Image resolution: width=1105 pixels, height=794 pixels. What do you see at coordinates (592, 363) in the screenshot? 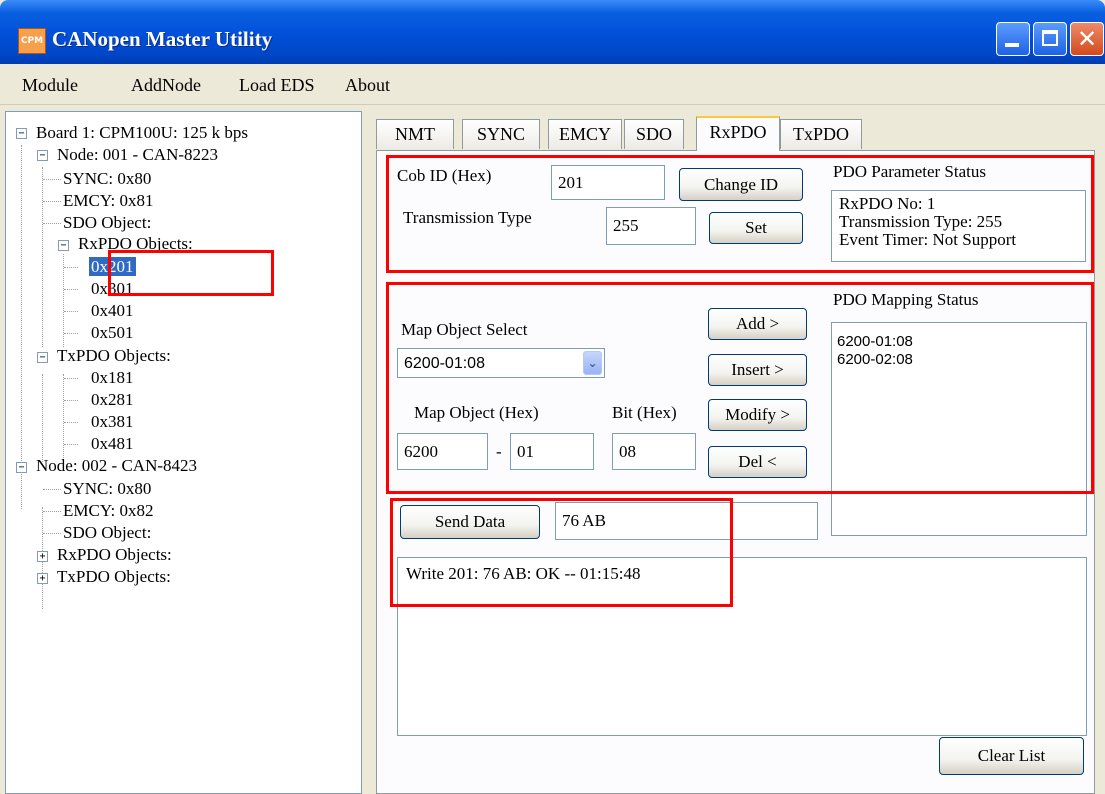
I see `chevron-down-icon: ⌄` at bounding box center [592, 363].